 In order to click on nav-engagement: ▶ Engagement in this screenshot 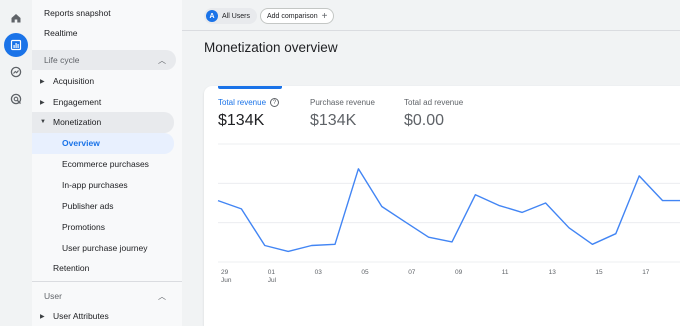, I will do `click(104, 102)`.